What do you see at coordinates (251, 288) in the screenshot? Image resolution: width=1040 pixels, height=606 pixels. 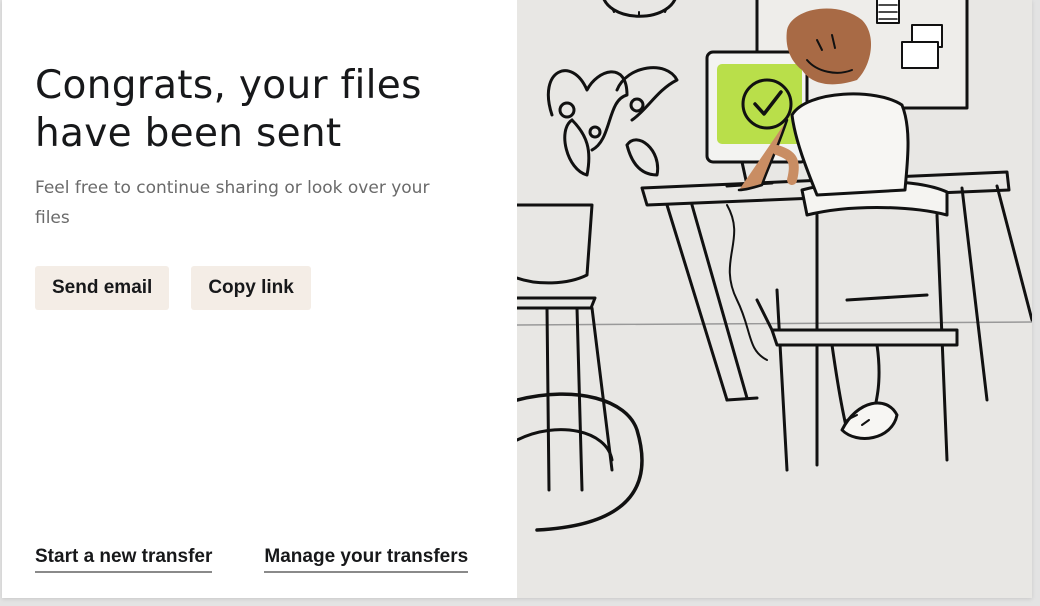 I see `copy-link-button: Copy link` at bounding box center [251, 288].